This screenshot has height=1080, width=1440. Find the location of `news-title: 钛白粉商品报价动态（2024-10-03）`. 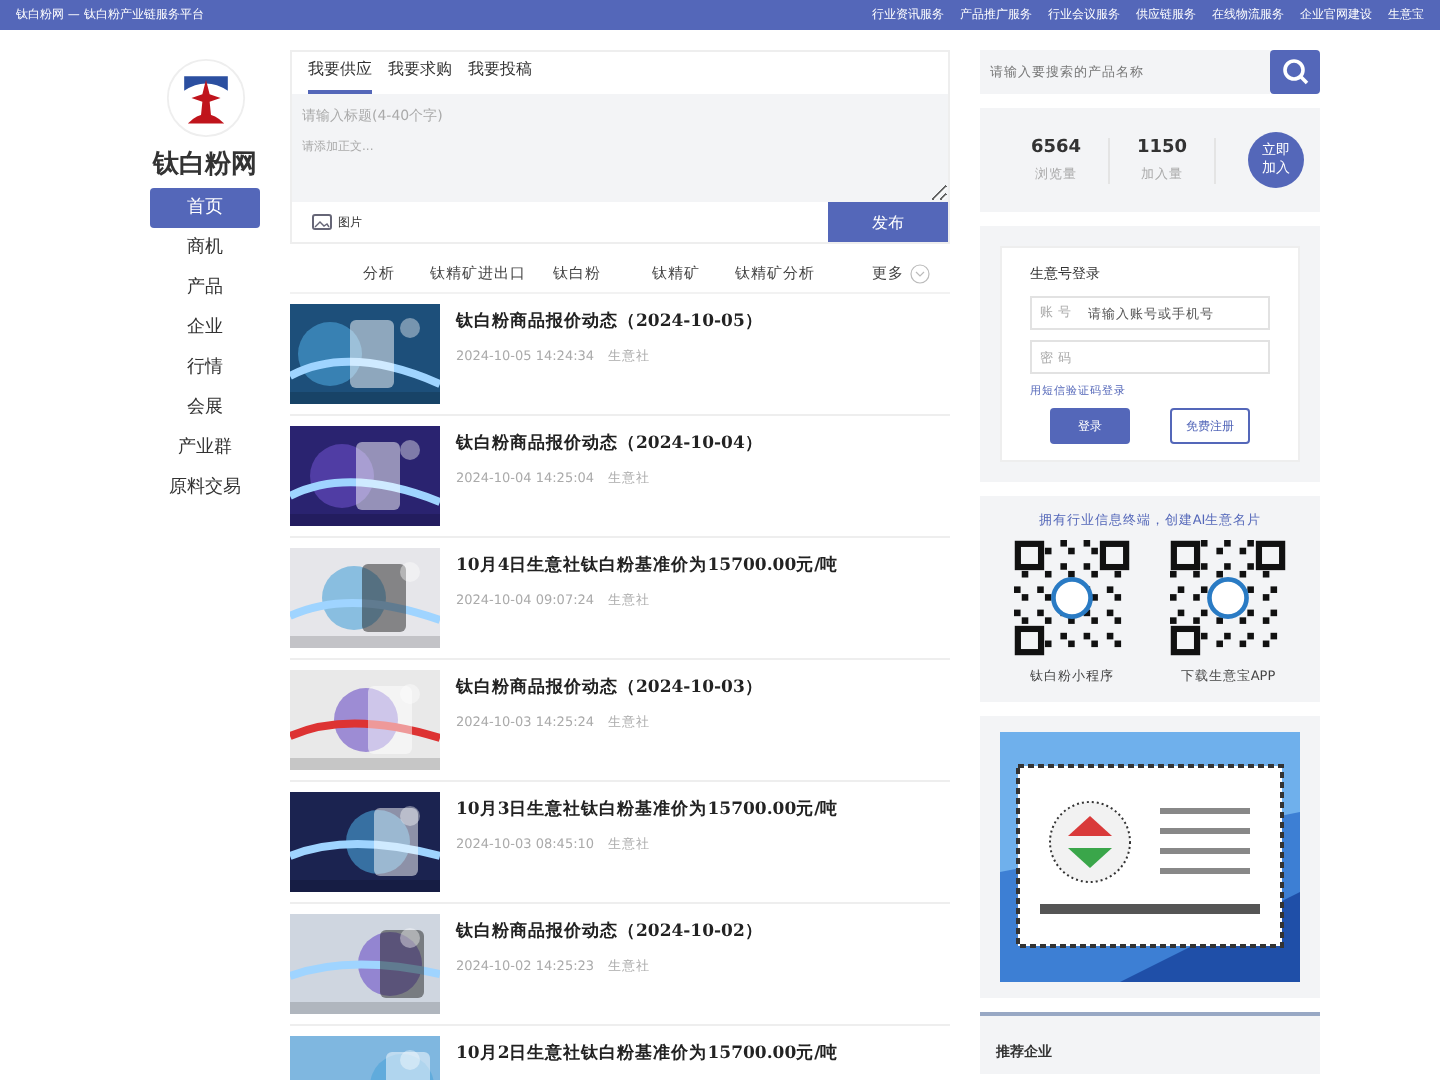

news-title: 钛白粉商品报价动态（2024-10-03） is located at coordinates (609, 688).